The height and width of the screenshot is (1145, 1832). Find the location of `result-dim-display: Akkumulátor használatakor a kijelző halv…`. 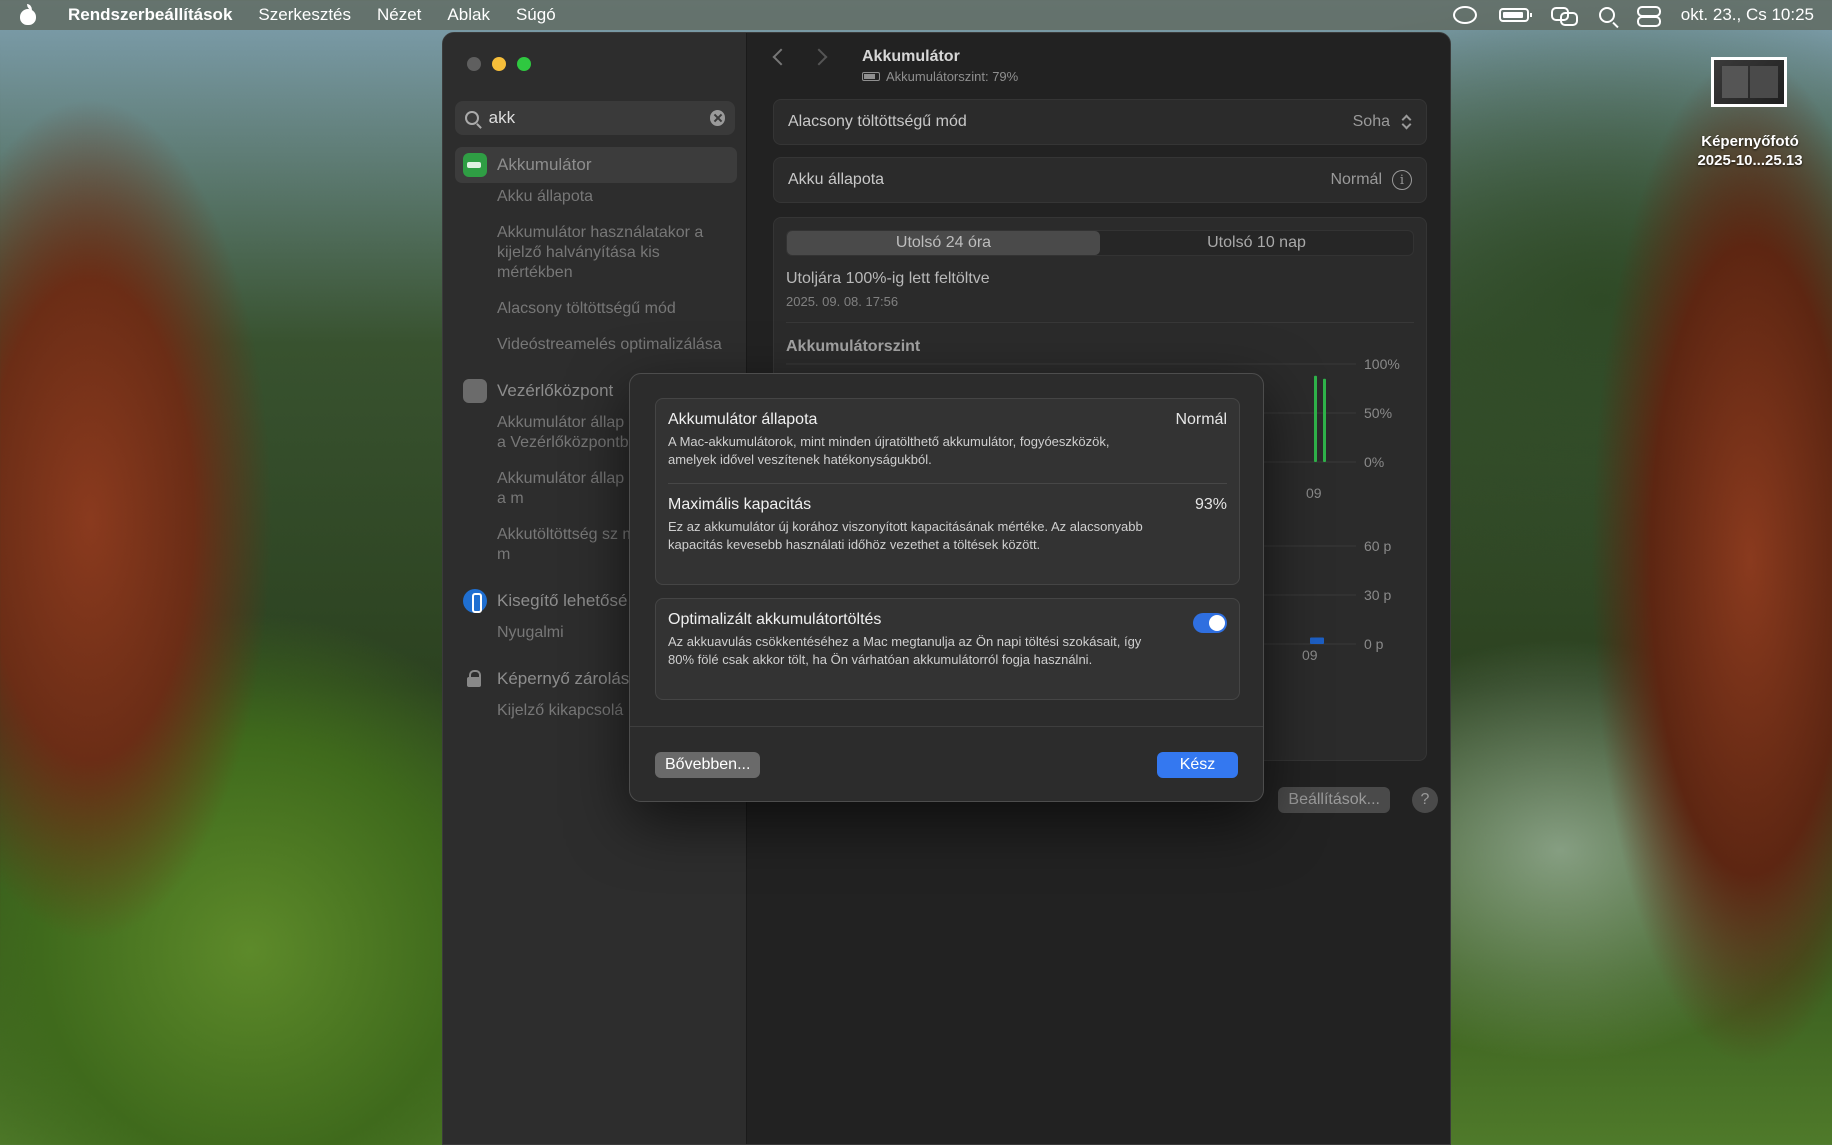

result-dim-display: Akkumulátor használatakor a kijelző halv… is located at coordinates (596, 253).